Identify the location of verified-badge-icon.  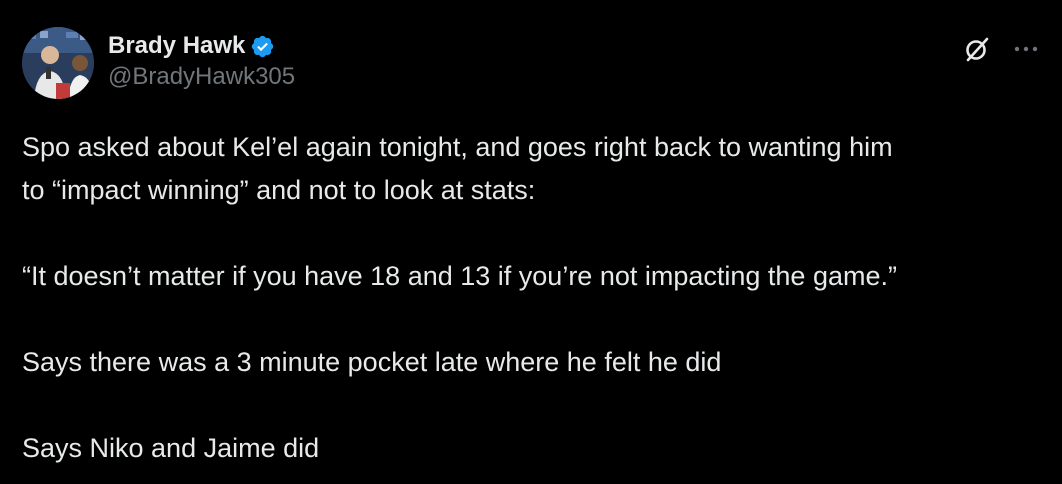
(262, 46).